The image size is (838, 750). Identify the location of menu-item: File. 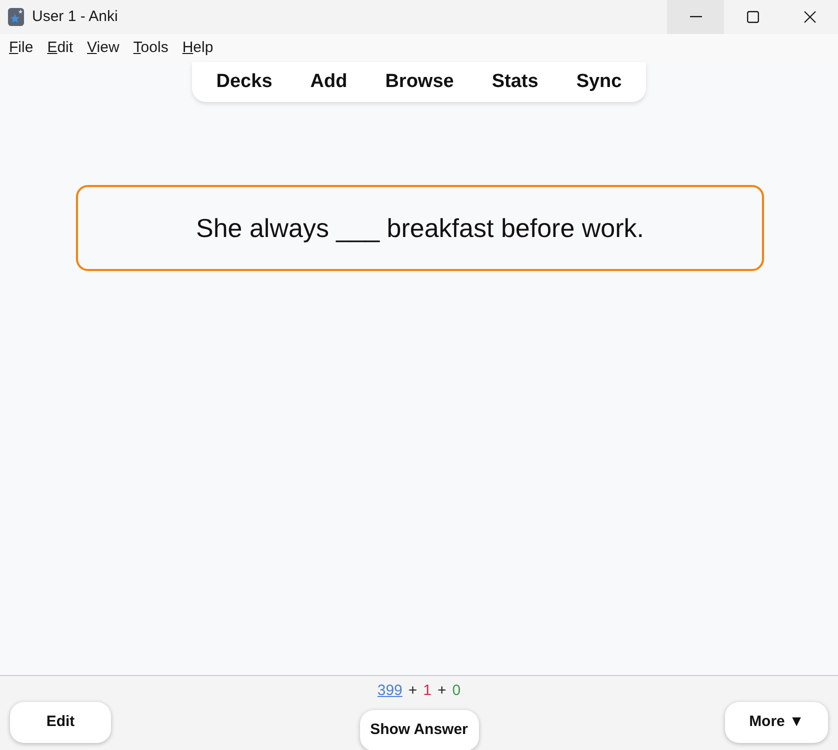
(21, 48).